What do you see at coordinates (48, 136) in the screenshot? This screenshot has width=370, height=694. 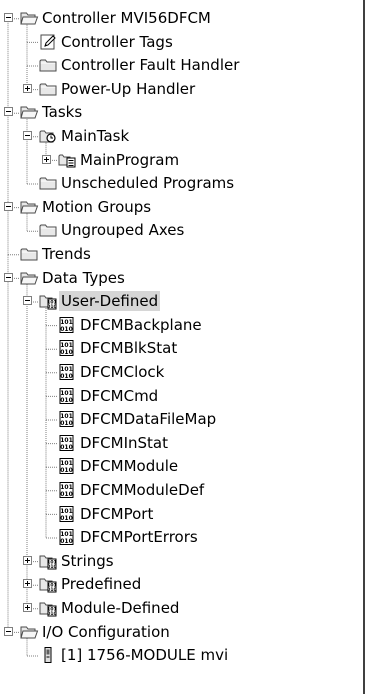 I see `task-icon` at bounding box center [48, 136].